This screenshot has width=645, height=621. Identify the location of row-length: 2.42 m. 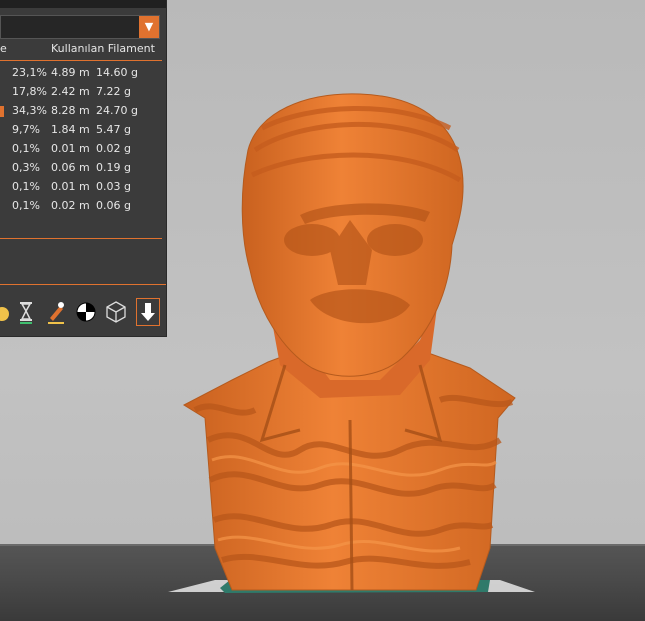
(70, 91).